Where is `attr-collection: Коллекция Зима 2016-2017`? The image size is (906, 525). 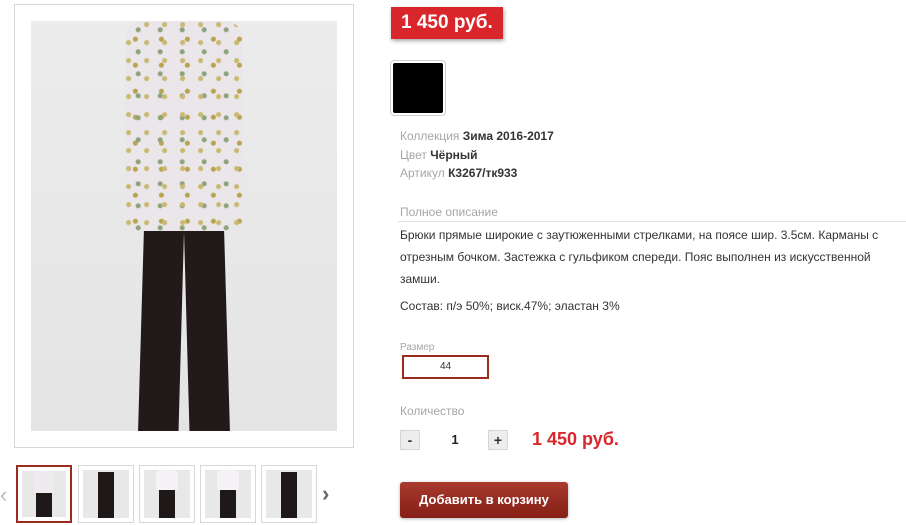
attr-collection: Коллекция Зима 2016-2017 is located at coordinates (477, 136).